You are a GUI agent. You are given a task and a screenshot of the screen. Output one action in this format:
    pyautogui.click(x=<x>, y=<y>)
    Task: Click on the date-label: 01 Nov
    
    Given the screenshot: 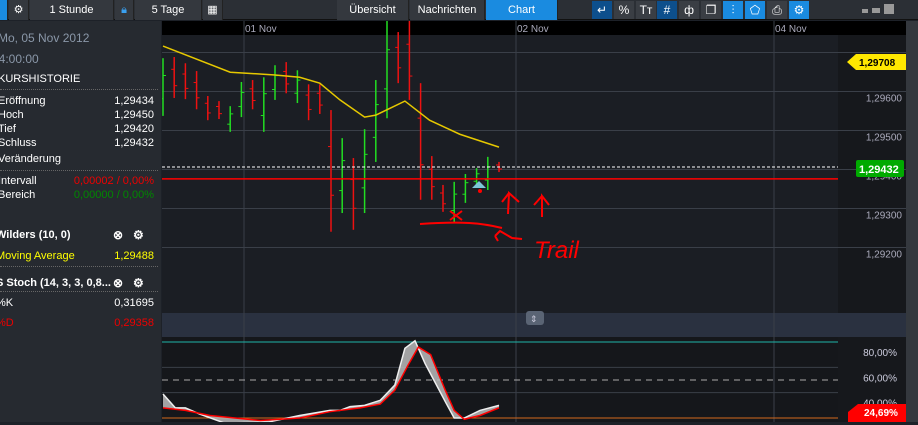 What is the action you would take?
    pyautogui.click(x=261, y=29)
    